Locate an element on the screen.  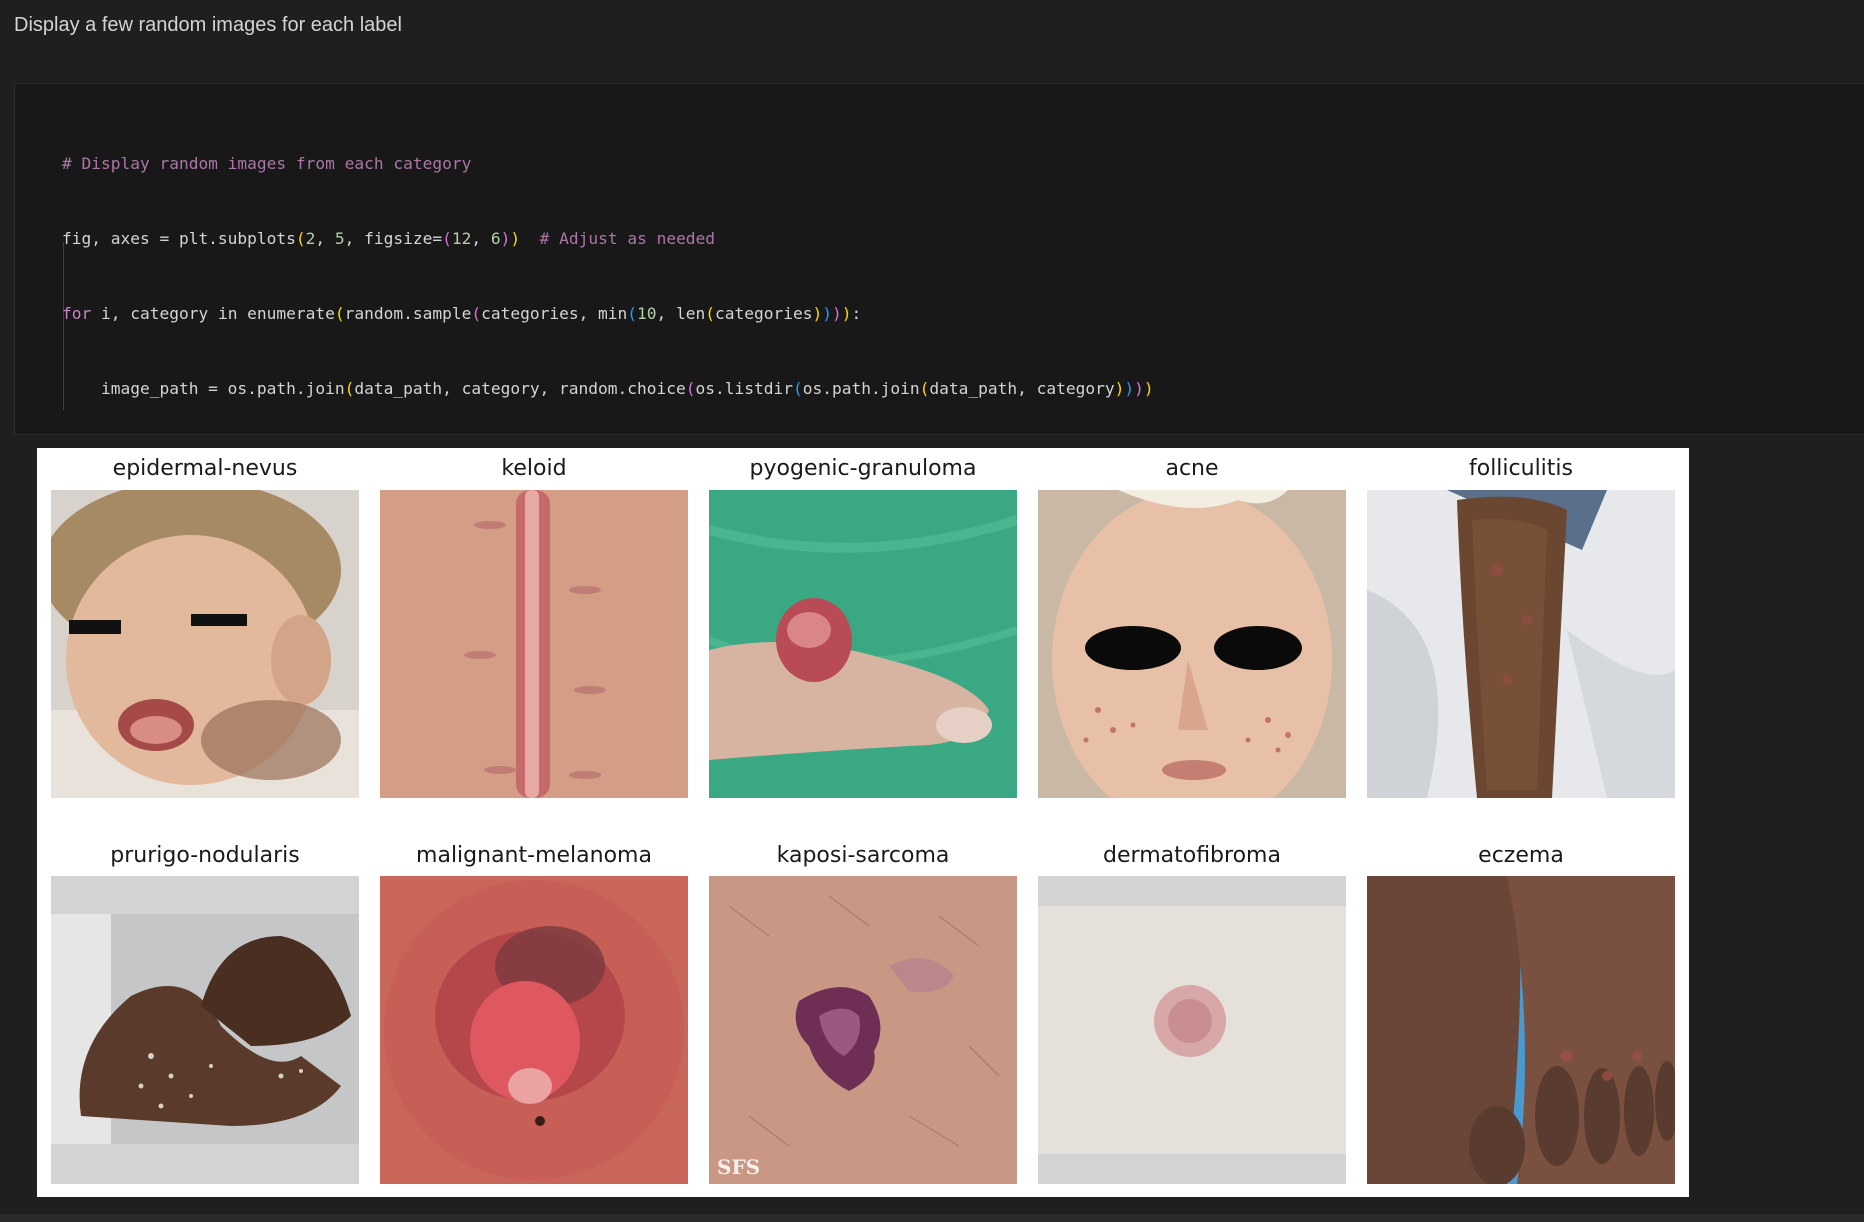
subplot-title: epidermal-nevus is located at coordinates (205, 468).